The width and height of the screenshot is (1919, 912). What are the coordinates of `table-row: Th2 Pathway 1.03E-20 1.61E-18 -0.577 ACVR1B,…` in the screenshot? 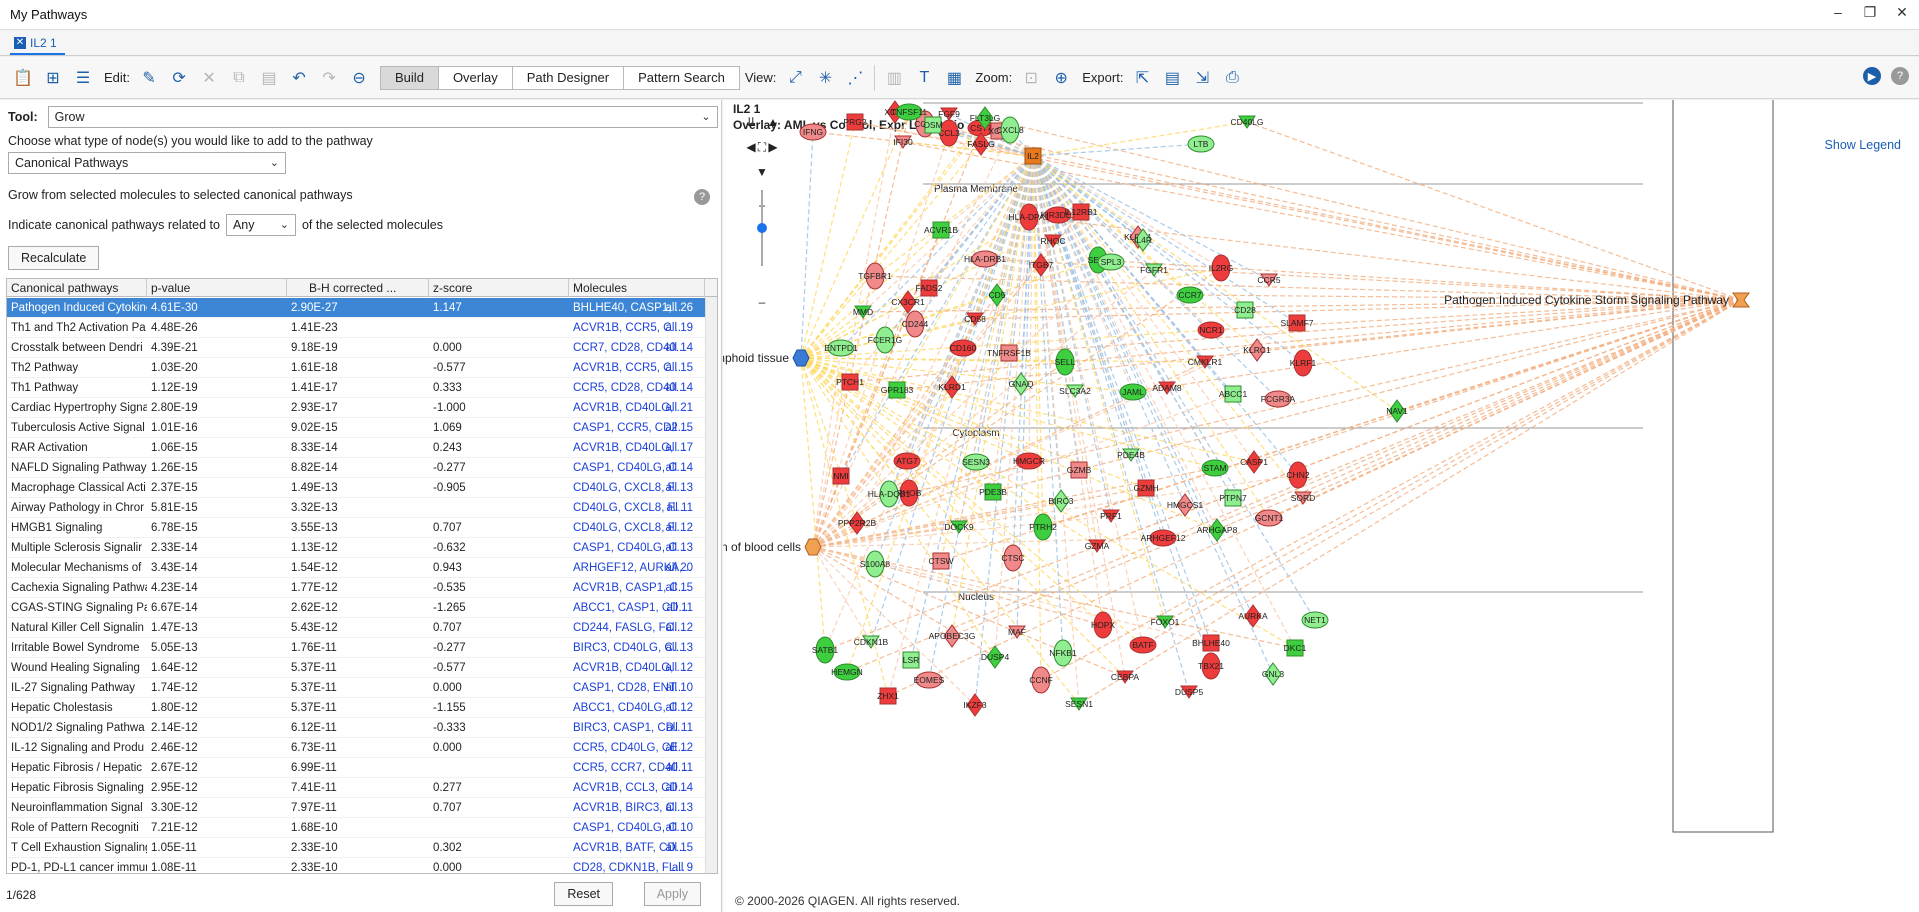 It's located at (357, 368).